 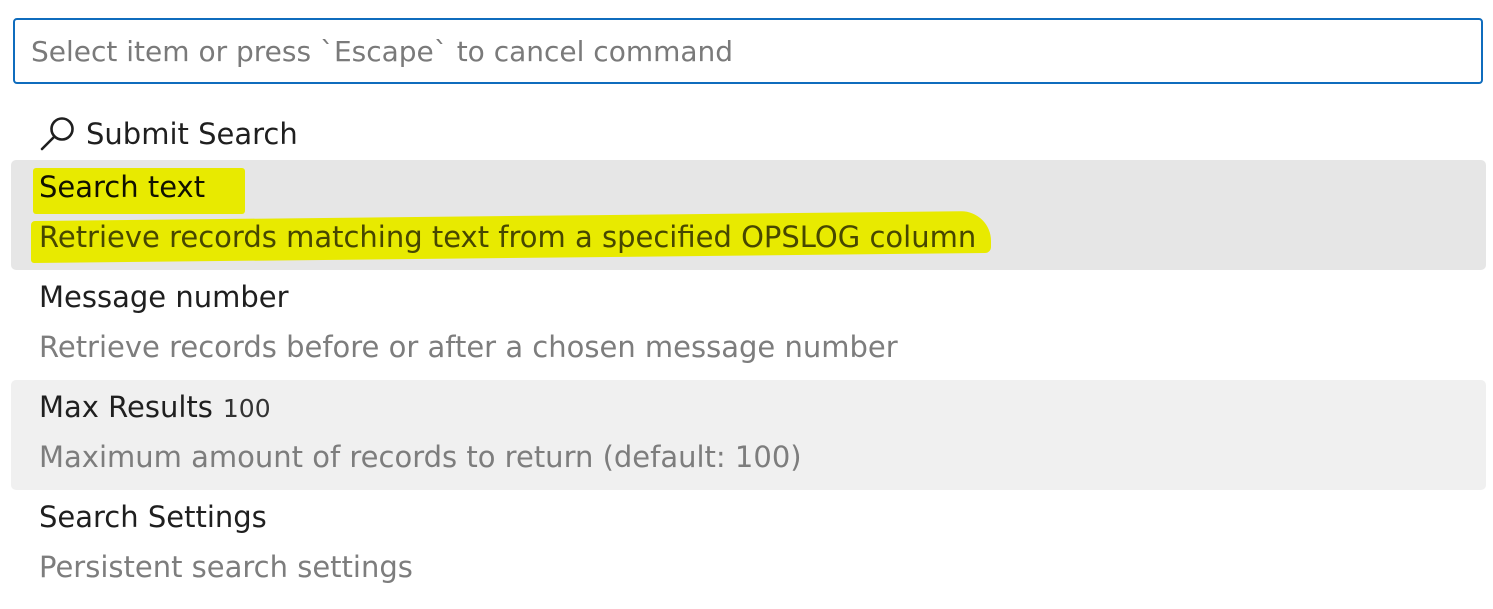 I want to click on item-title-text: Max Results, so click(x=126, y=407).